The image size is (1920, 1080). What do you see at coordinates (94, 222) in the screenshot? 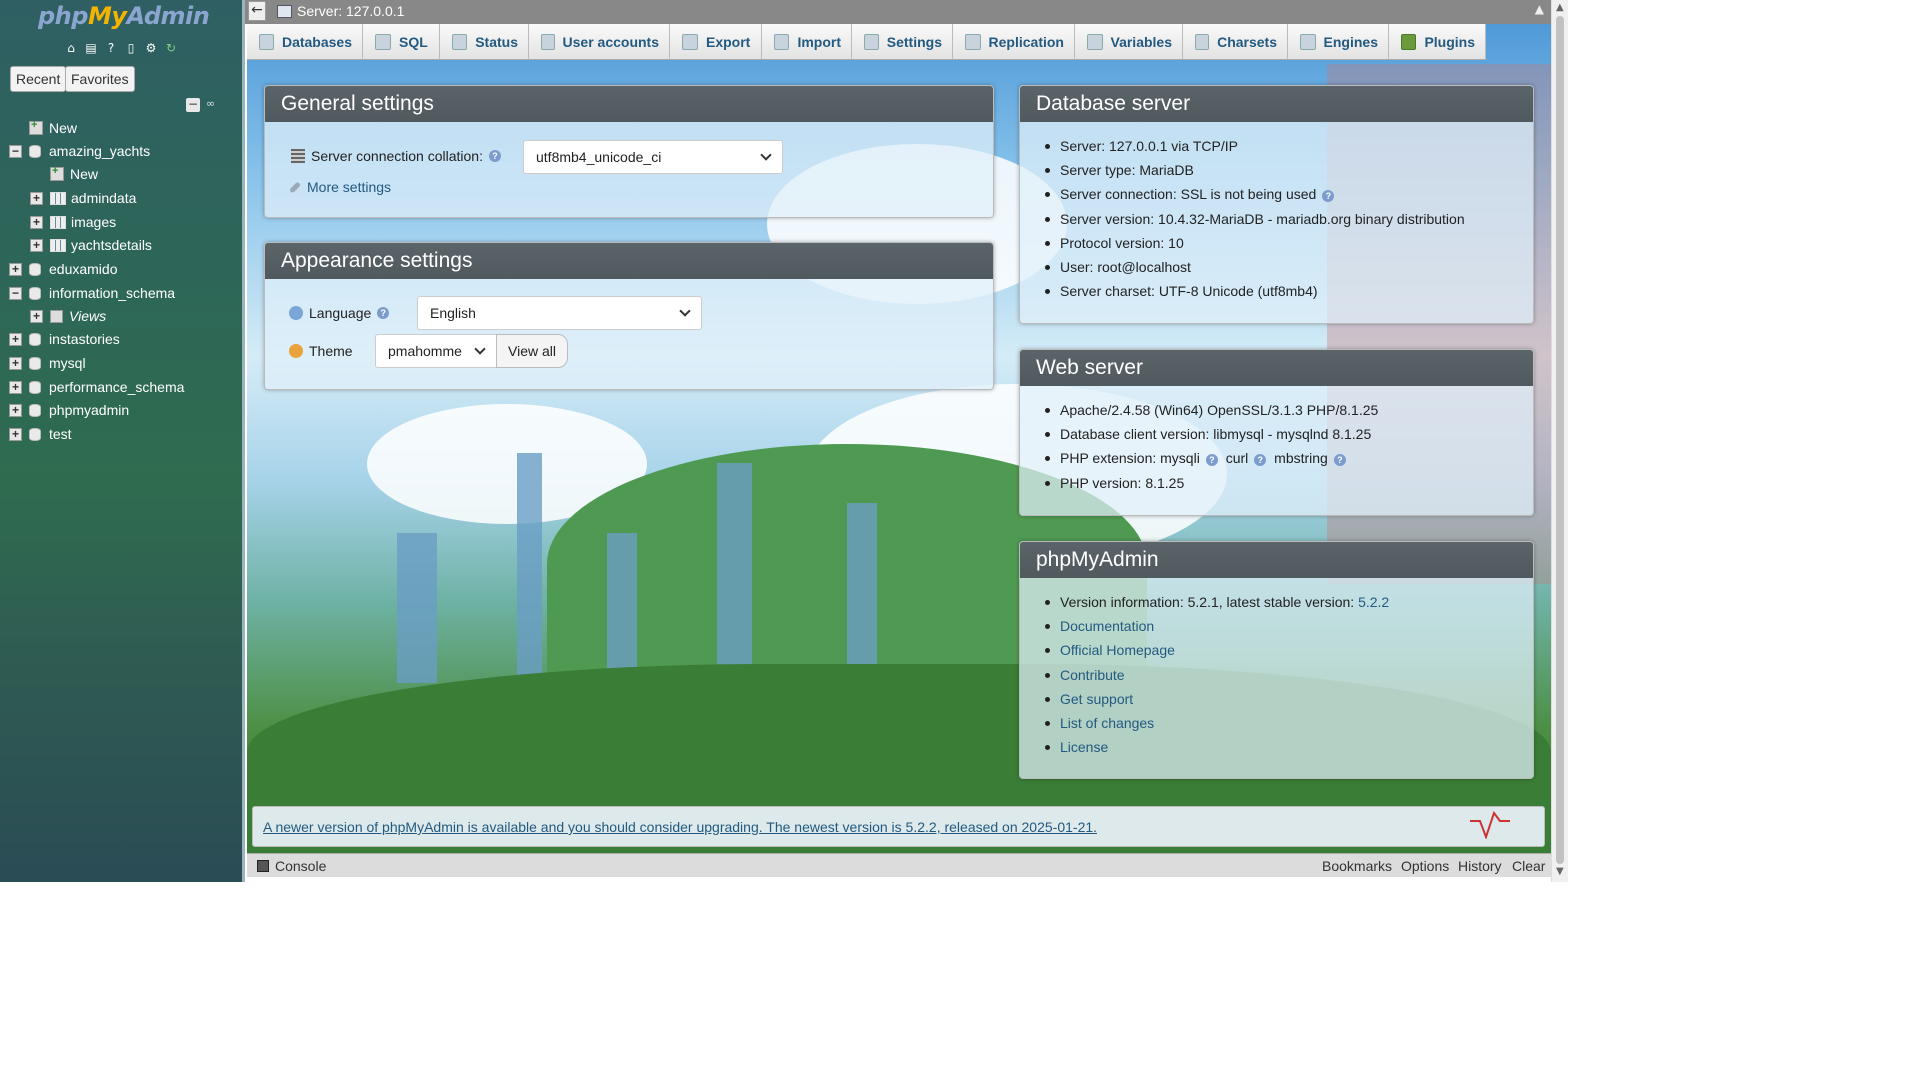
I see `tree-item-label: images` at bounding box center [94, 222].